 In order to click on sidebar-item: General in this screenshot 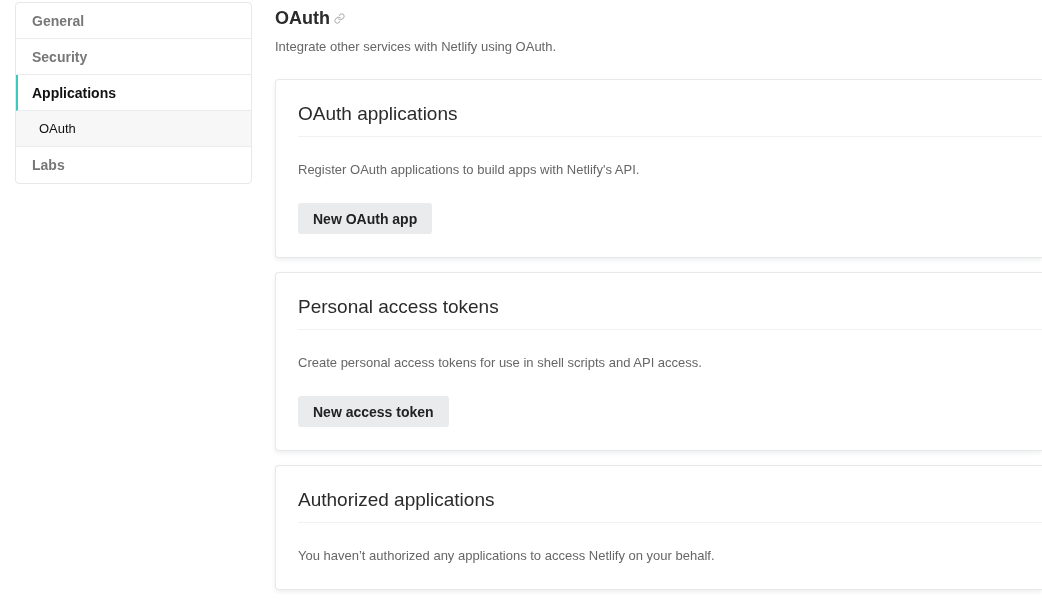, I will do `click(133, 21)`.